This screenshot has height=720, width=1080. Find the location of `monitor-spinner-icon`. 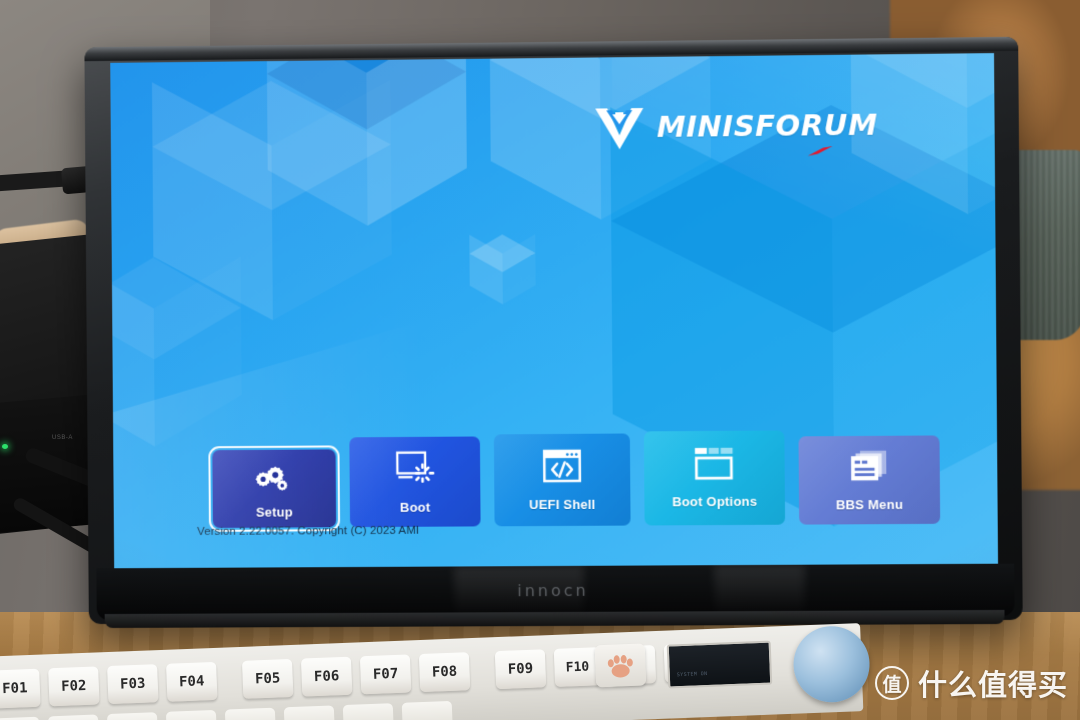

monitor-spinner-icon is located at coordinates (415, 469).